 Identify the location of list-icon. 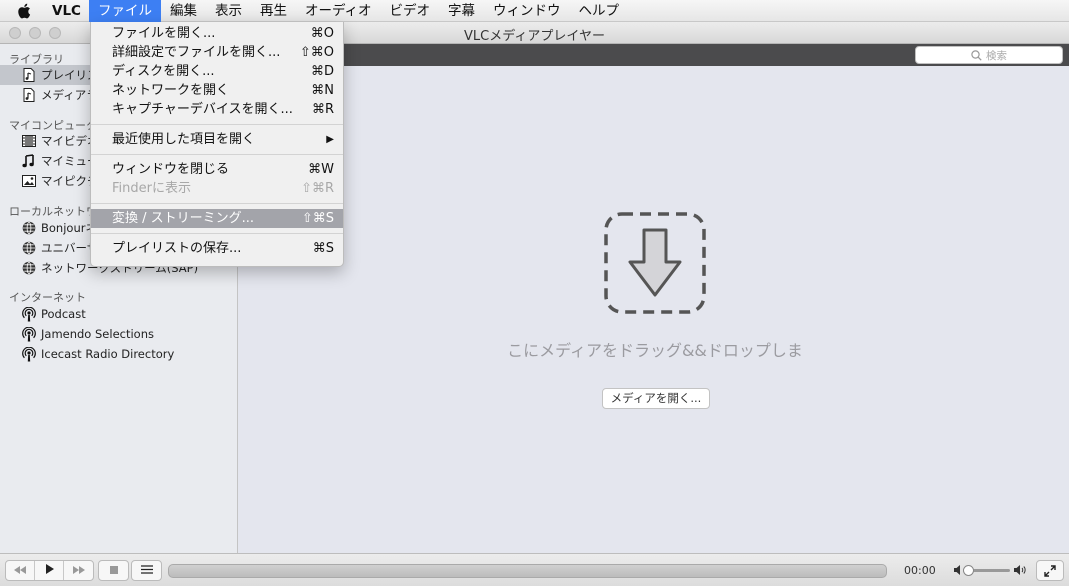
(146, 570).